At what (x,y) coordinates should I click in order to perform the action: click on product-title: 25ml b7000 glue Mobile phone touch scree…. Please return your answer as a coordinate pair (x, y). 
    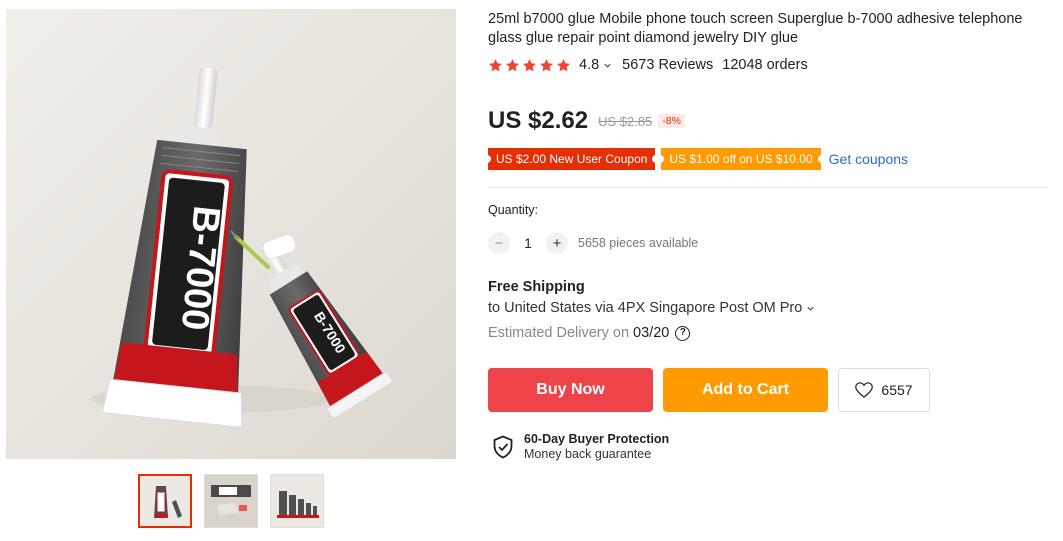
    Looking at the image, I should click on (755, 28).